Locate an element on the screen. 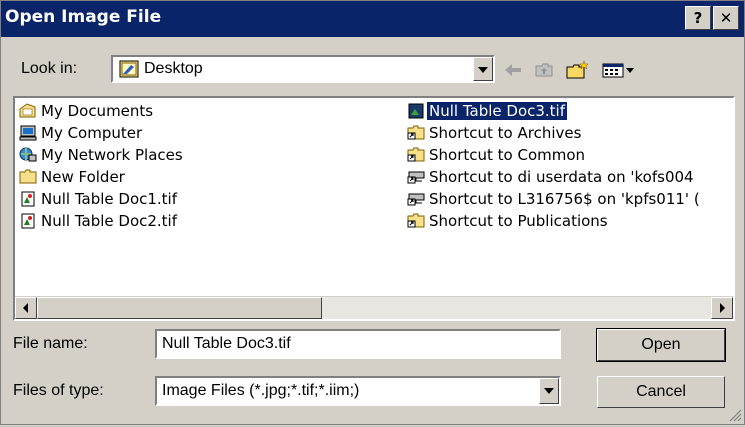 The width and height of the screenshot is (745, 427). list-item: Shortcut to di userdata on 'kofs004 is located at coordinates (551, 177).